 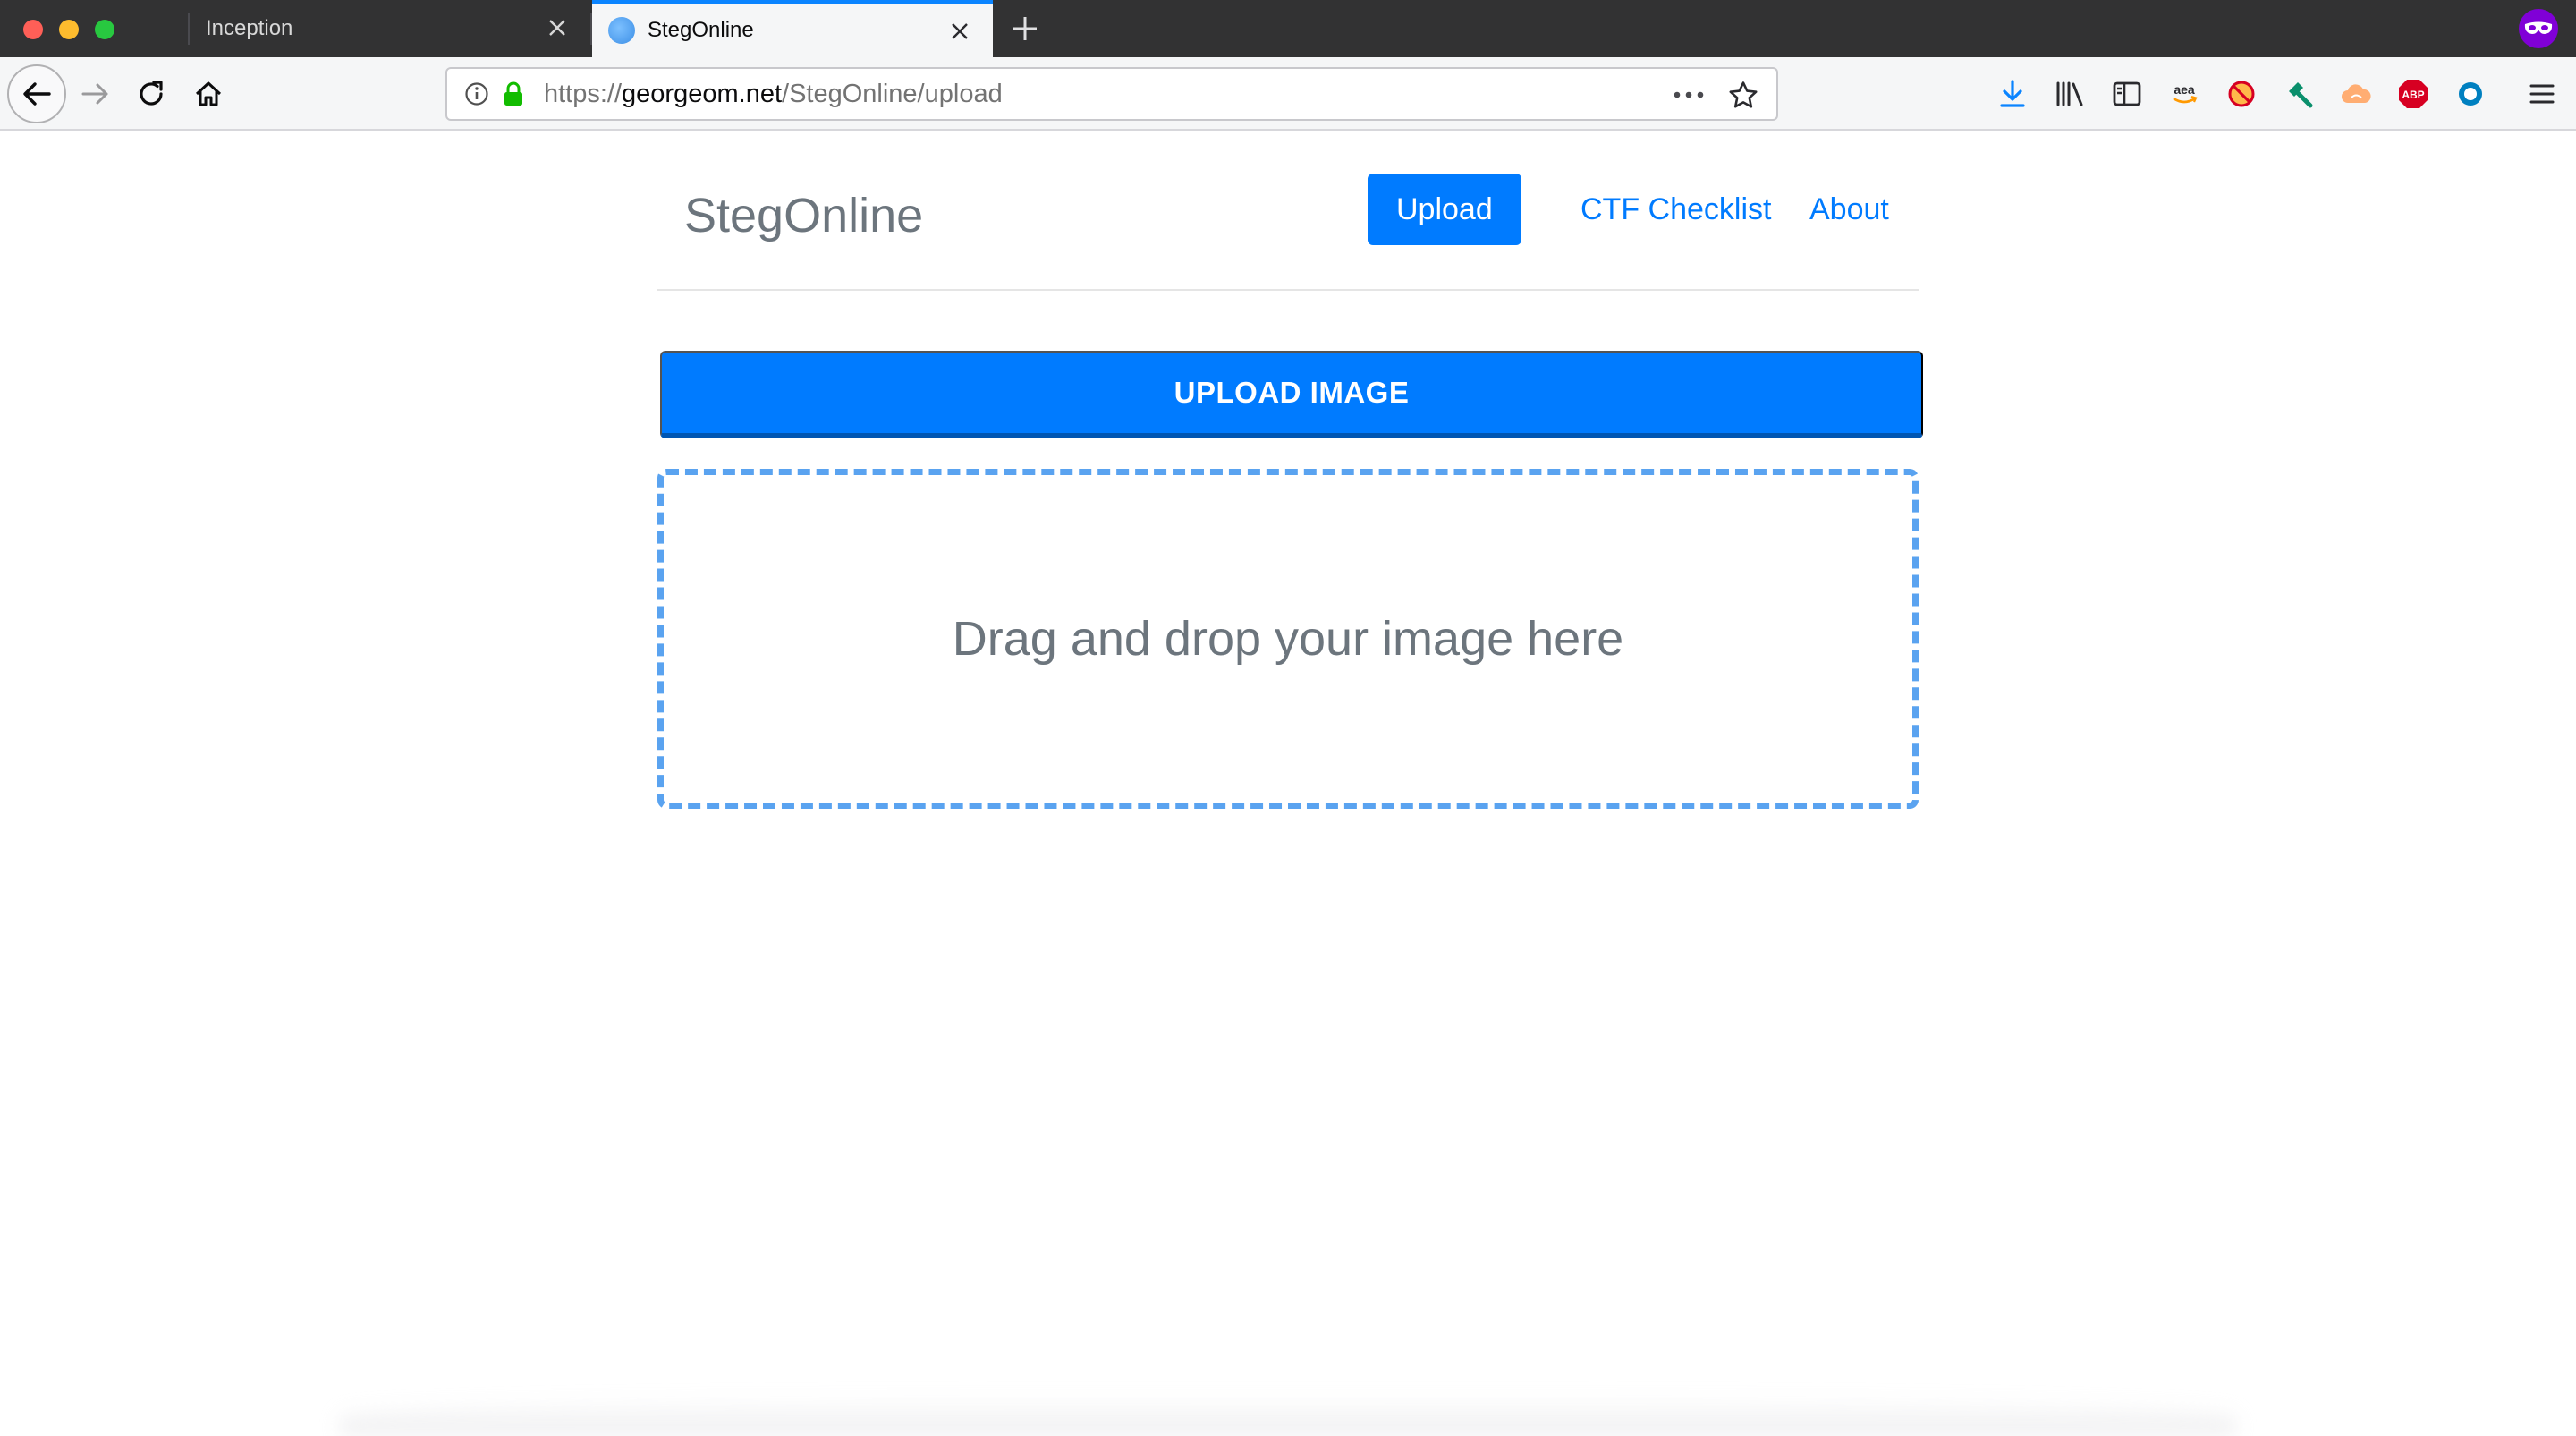 I want to click on browser-tab-strip: Inception StegOnline, so click(x=1288, y=28).